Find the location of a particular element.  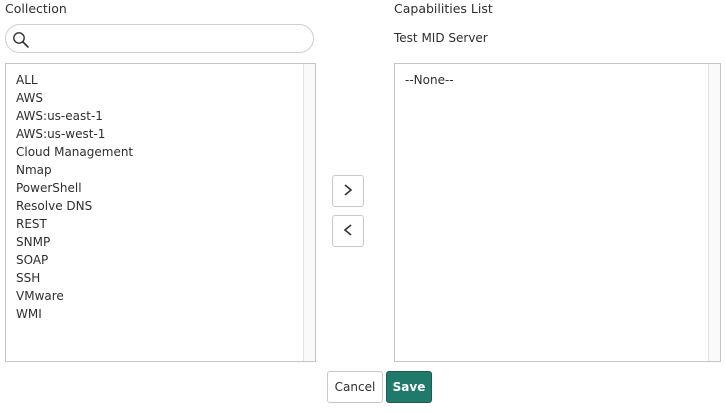

list-item: --None-- is located at coordinates (562, 80).